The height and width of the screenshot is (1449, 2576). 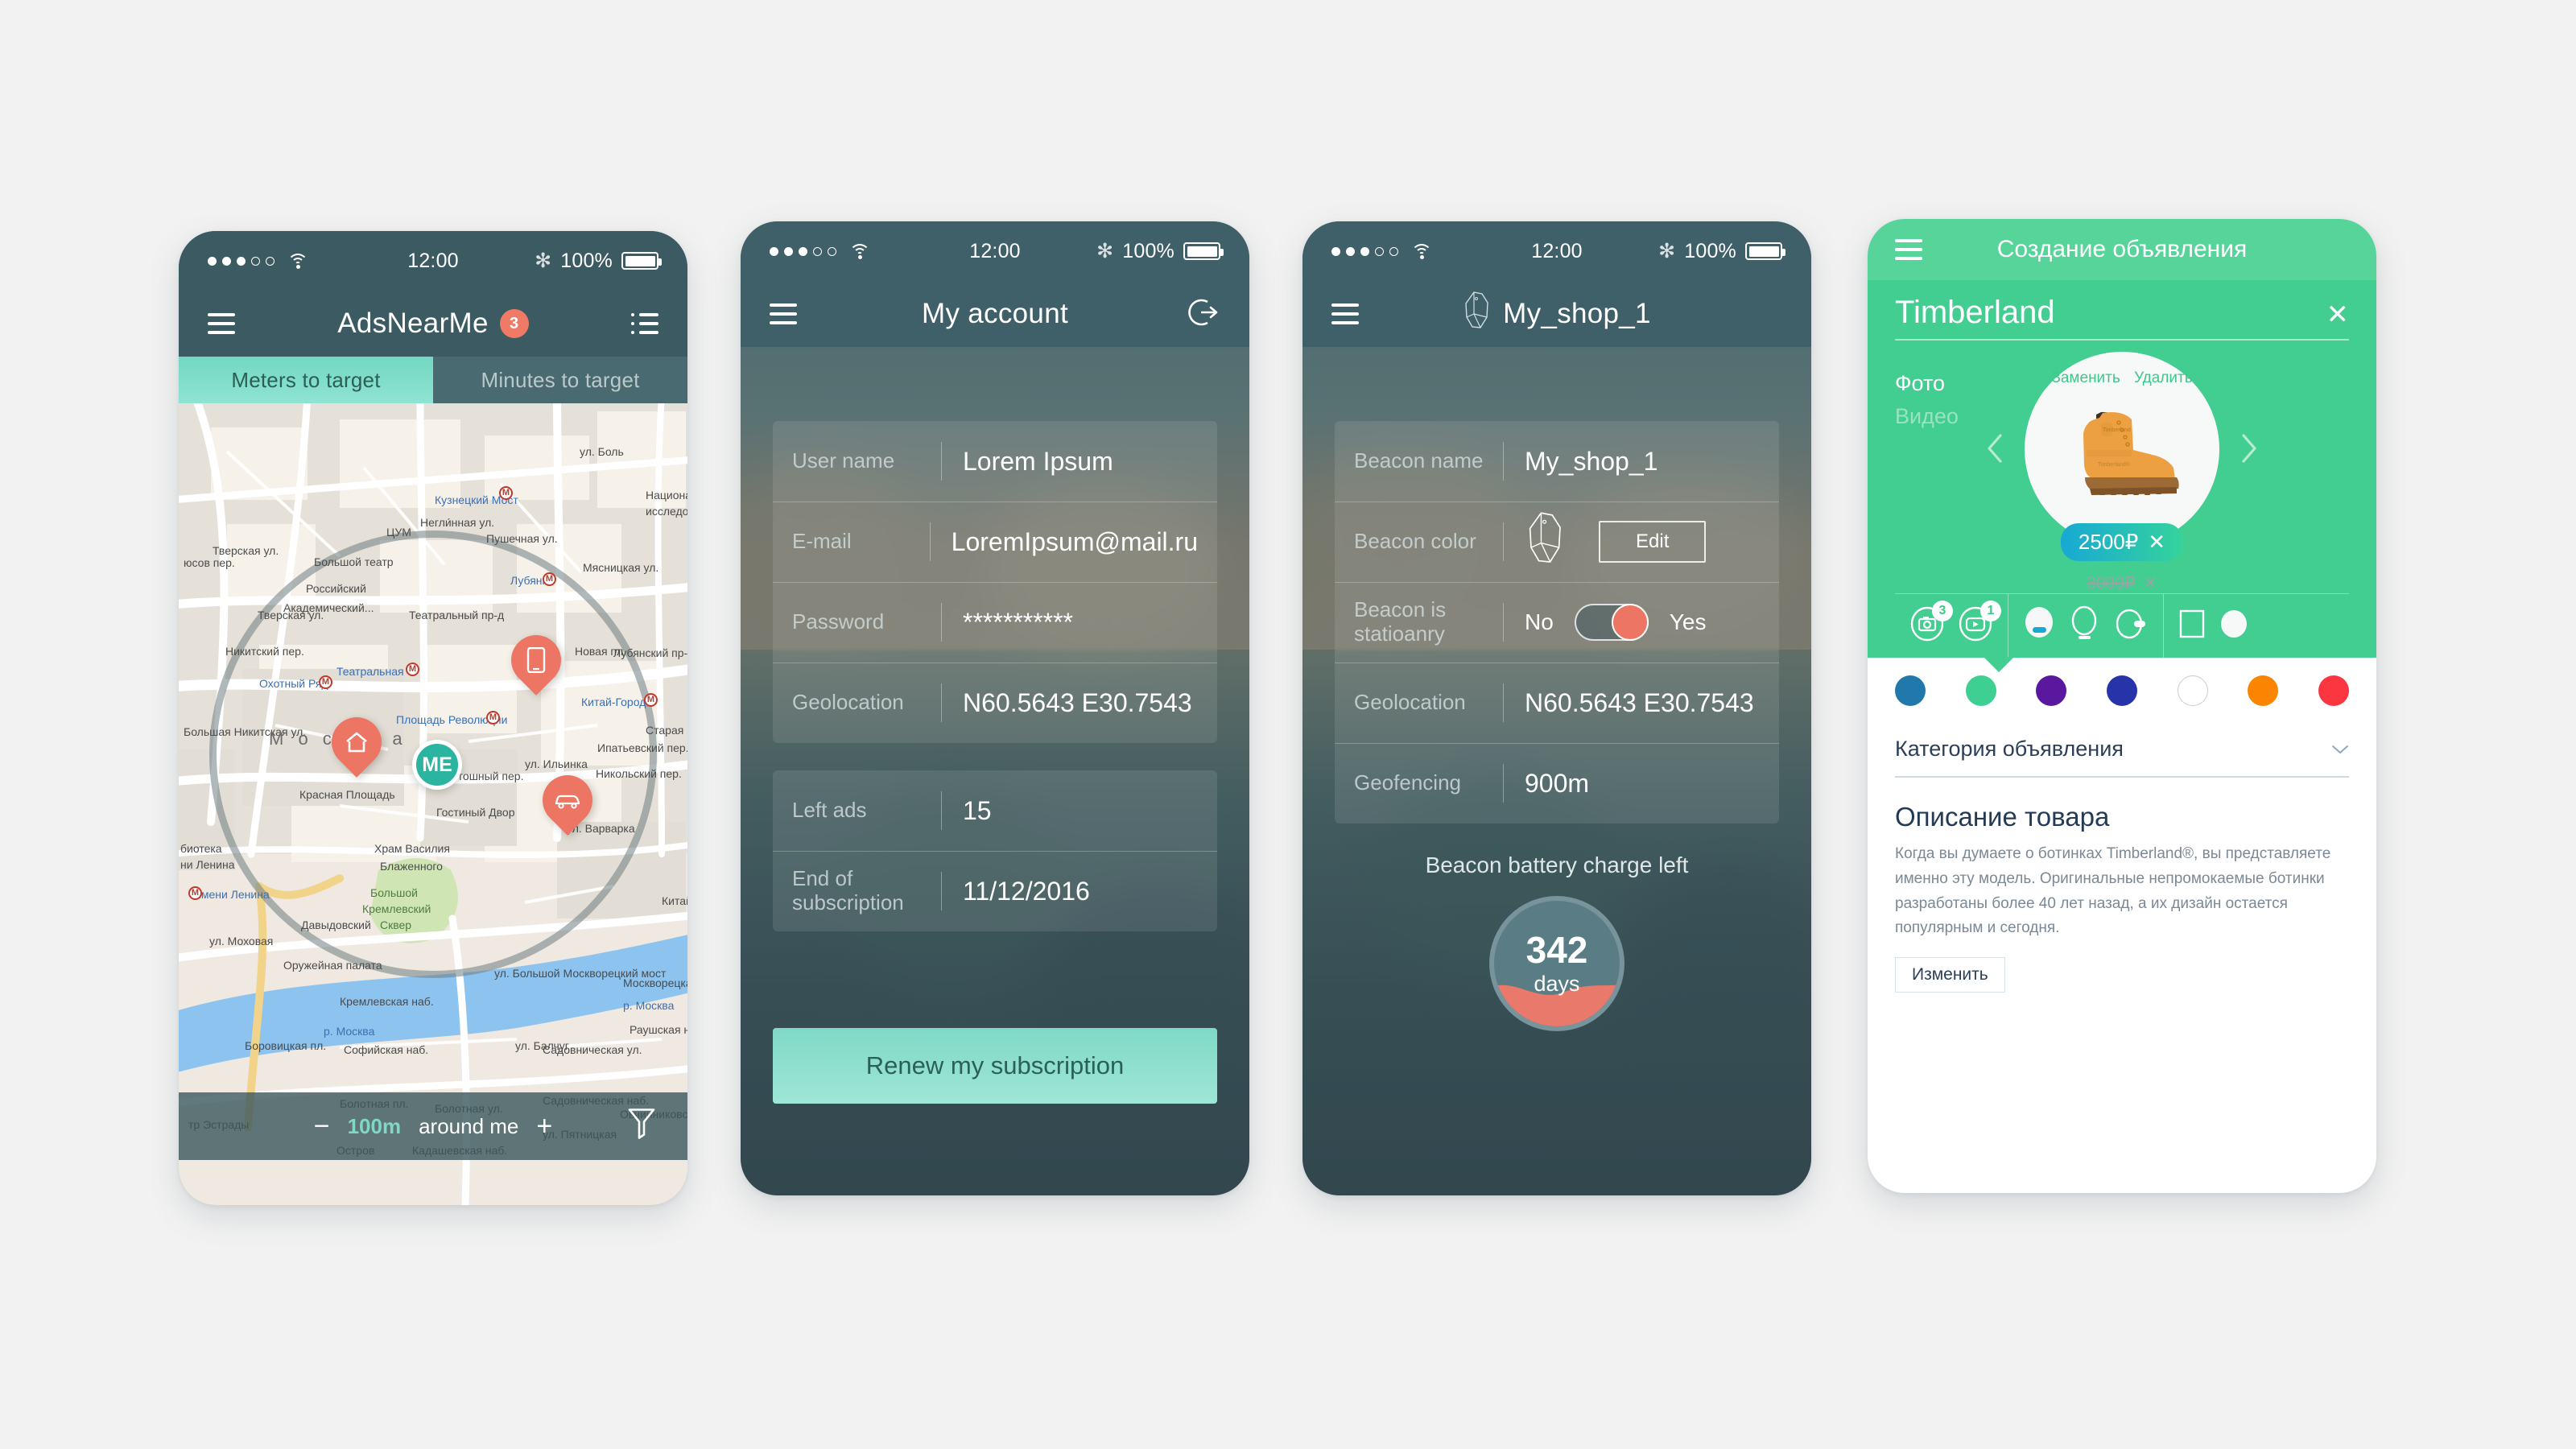 What do you see at coordinates (291, 615) in the screenshot?
I see `map-label: Тверская ул.` at bounding box center [291, 615].